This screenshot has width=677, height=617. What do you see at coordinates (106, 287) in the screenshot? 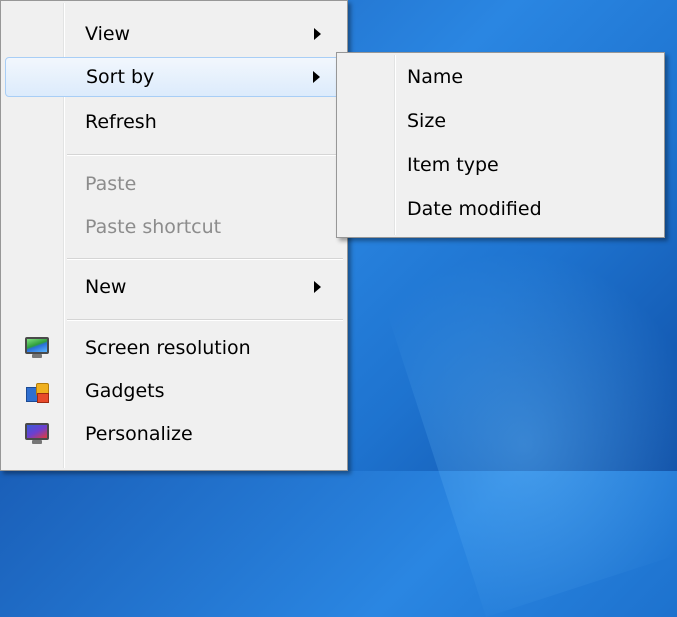
I see `menu-item-label: New` at bounding box center [106, 287].